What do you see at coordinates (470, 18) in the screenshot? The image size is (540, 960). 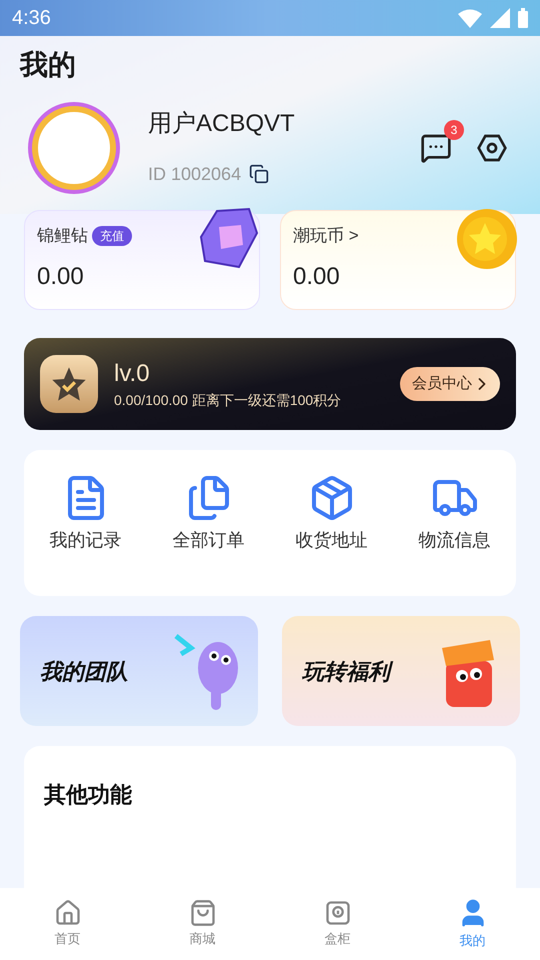 I see `wifi-icon` at bounding box center [470, 18].